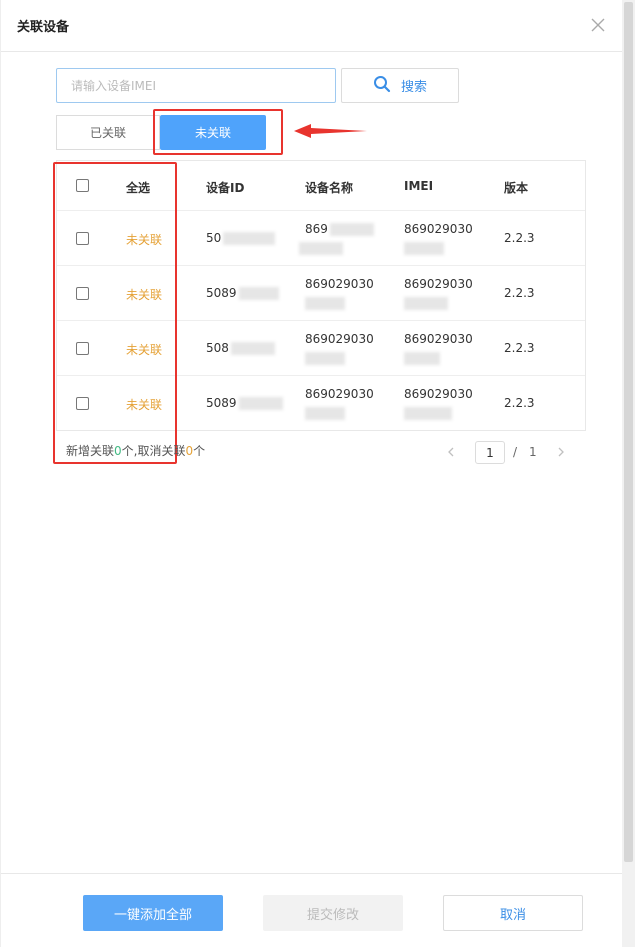 This screenshot has height=947, width=635. I want to click on arrow-left-icon, so click(330, 131).